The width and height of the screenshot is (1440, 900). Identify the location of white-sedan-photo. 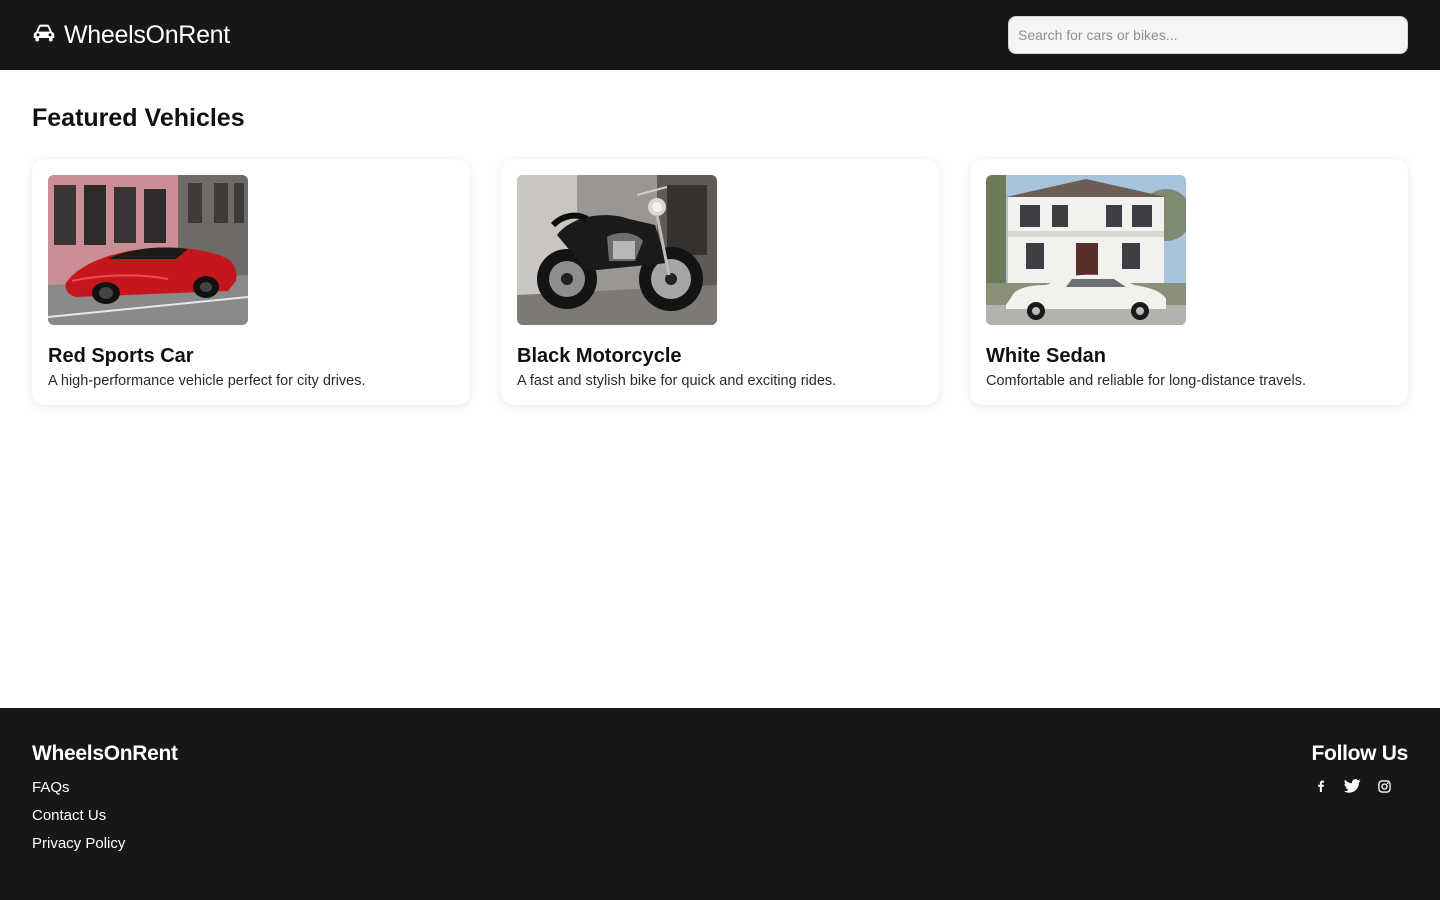
(1086, 250).